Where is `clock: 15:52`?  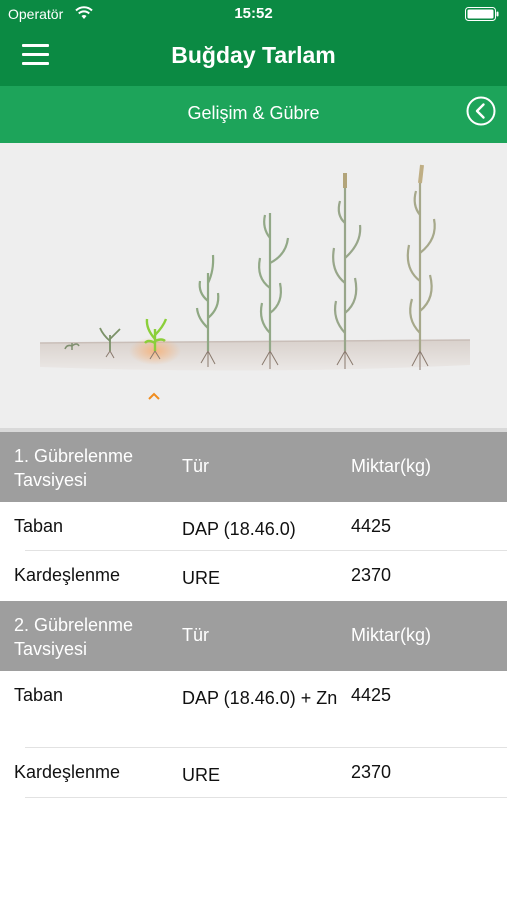 clock: 15:52 is located at coordinates (253, 13).